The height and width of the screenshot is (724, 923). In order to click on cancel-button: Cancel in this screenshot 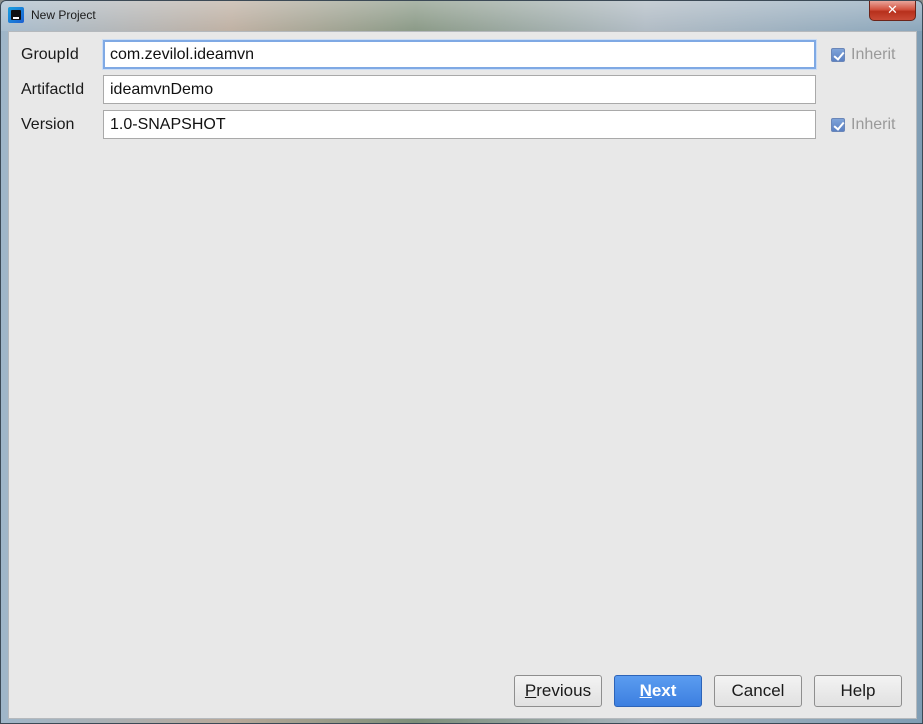, I will do `click(758, 691)`.